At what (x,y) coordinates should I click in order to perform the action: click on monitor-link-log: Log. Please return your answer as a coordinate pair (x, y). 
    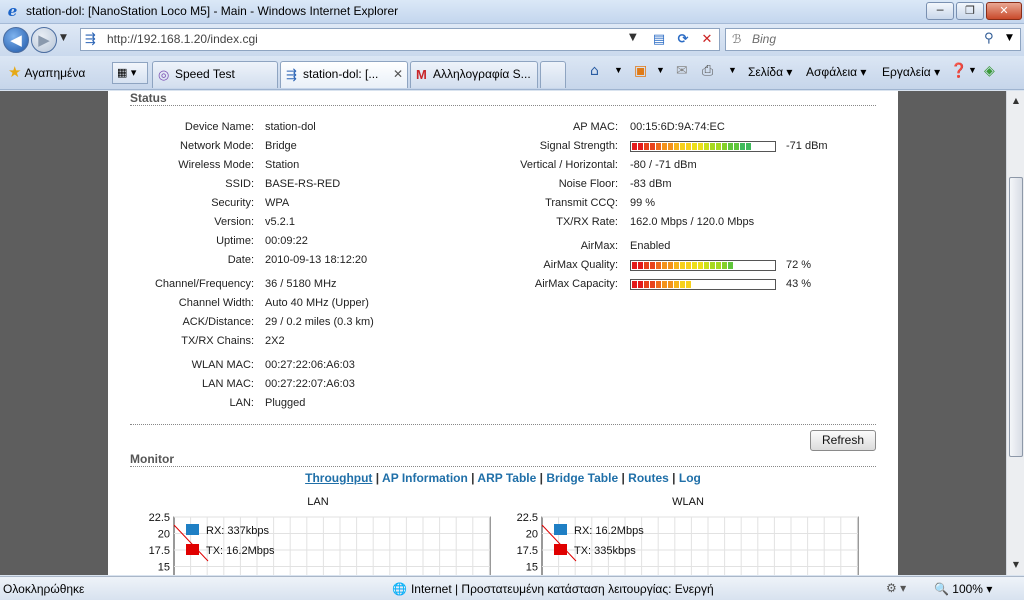
    Looking at the image, I should click on (690, 478).